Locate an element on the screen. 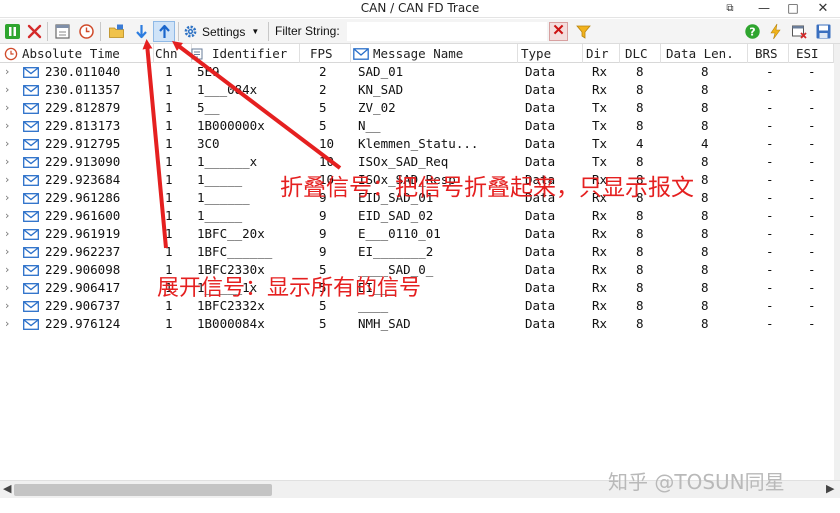 This screenshot has width=840, height=513. table-row: › 230.011040 1 5E9 2 SAD_01 Data Rx 8 8 - - is located at coordinates (417, 72).